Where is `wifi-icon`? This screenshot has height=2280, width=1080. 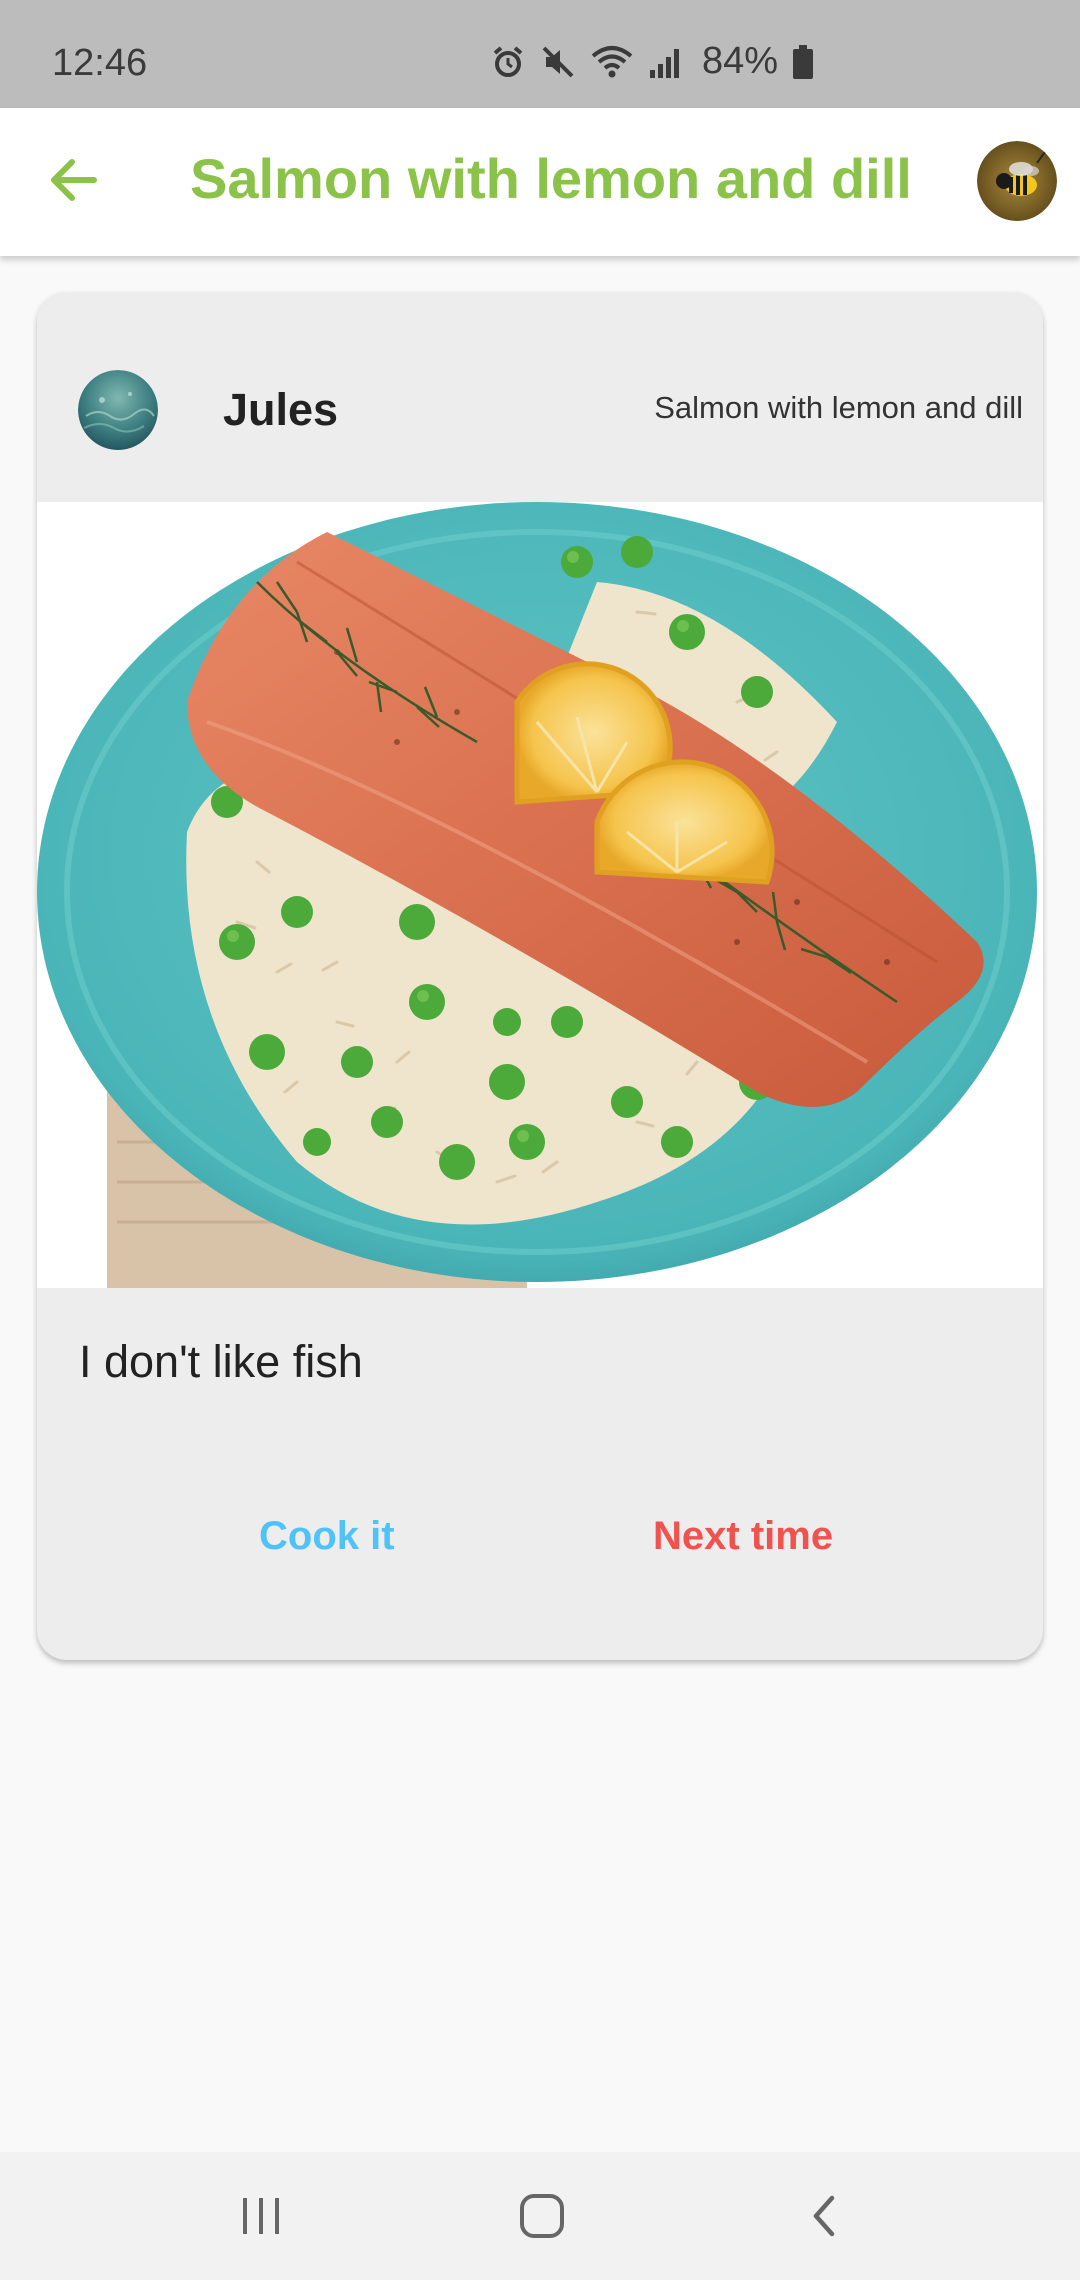
wifi-icon is located at coordinates (612, 62).